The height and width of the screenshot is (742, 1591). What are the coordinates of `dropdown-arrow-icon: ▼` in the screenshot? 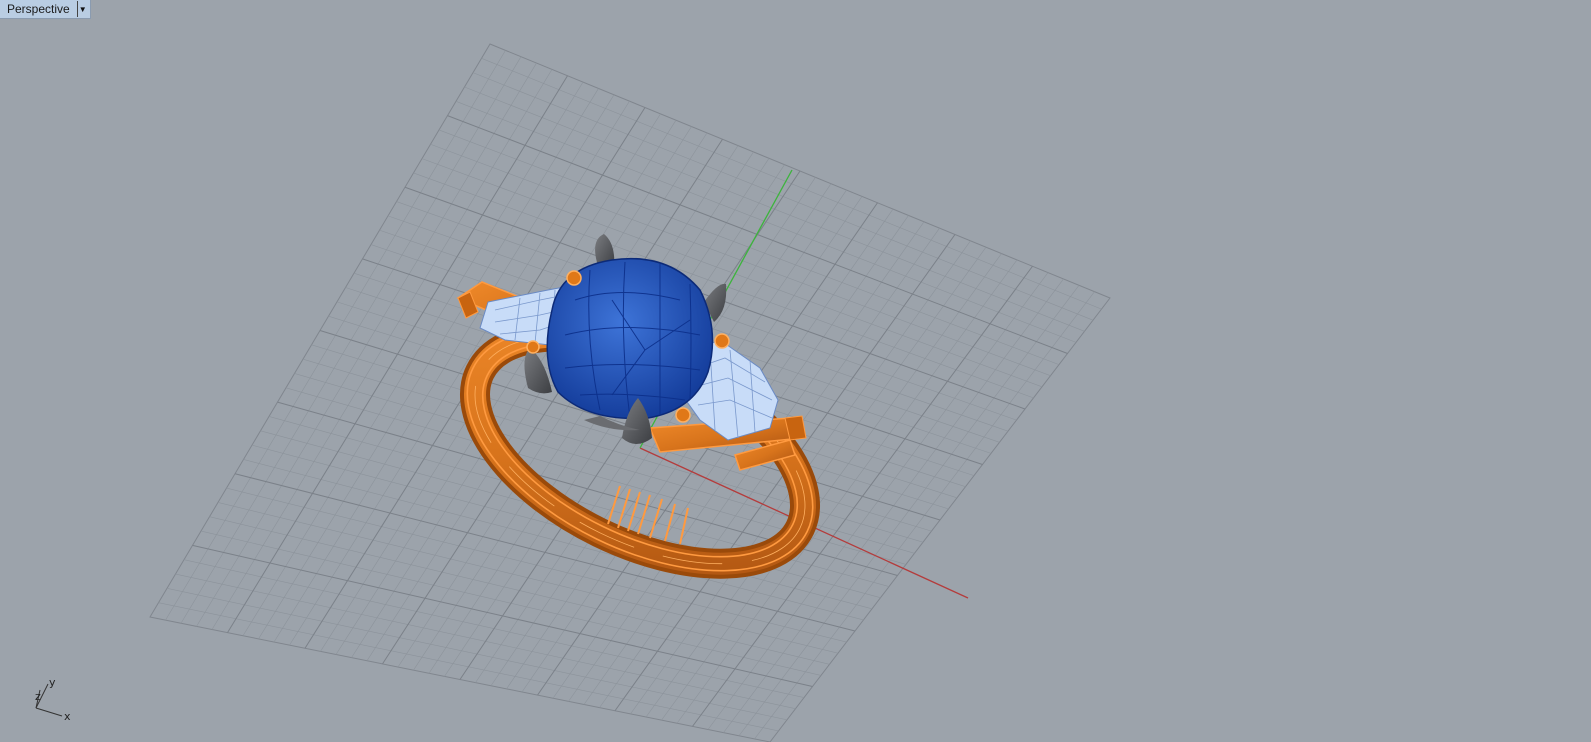 It's located at (82, 9).